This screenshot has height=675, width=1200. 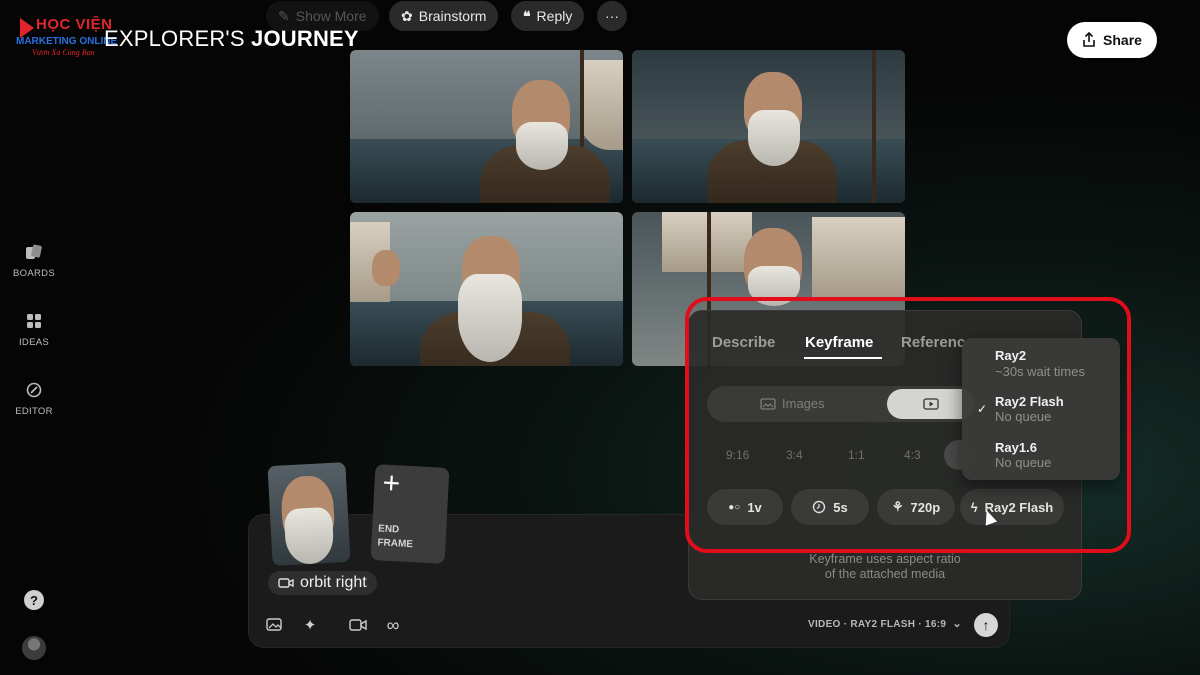 I want to click on end-frame-button: + END FRAME, so click(x=410, y=514).